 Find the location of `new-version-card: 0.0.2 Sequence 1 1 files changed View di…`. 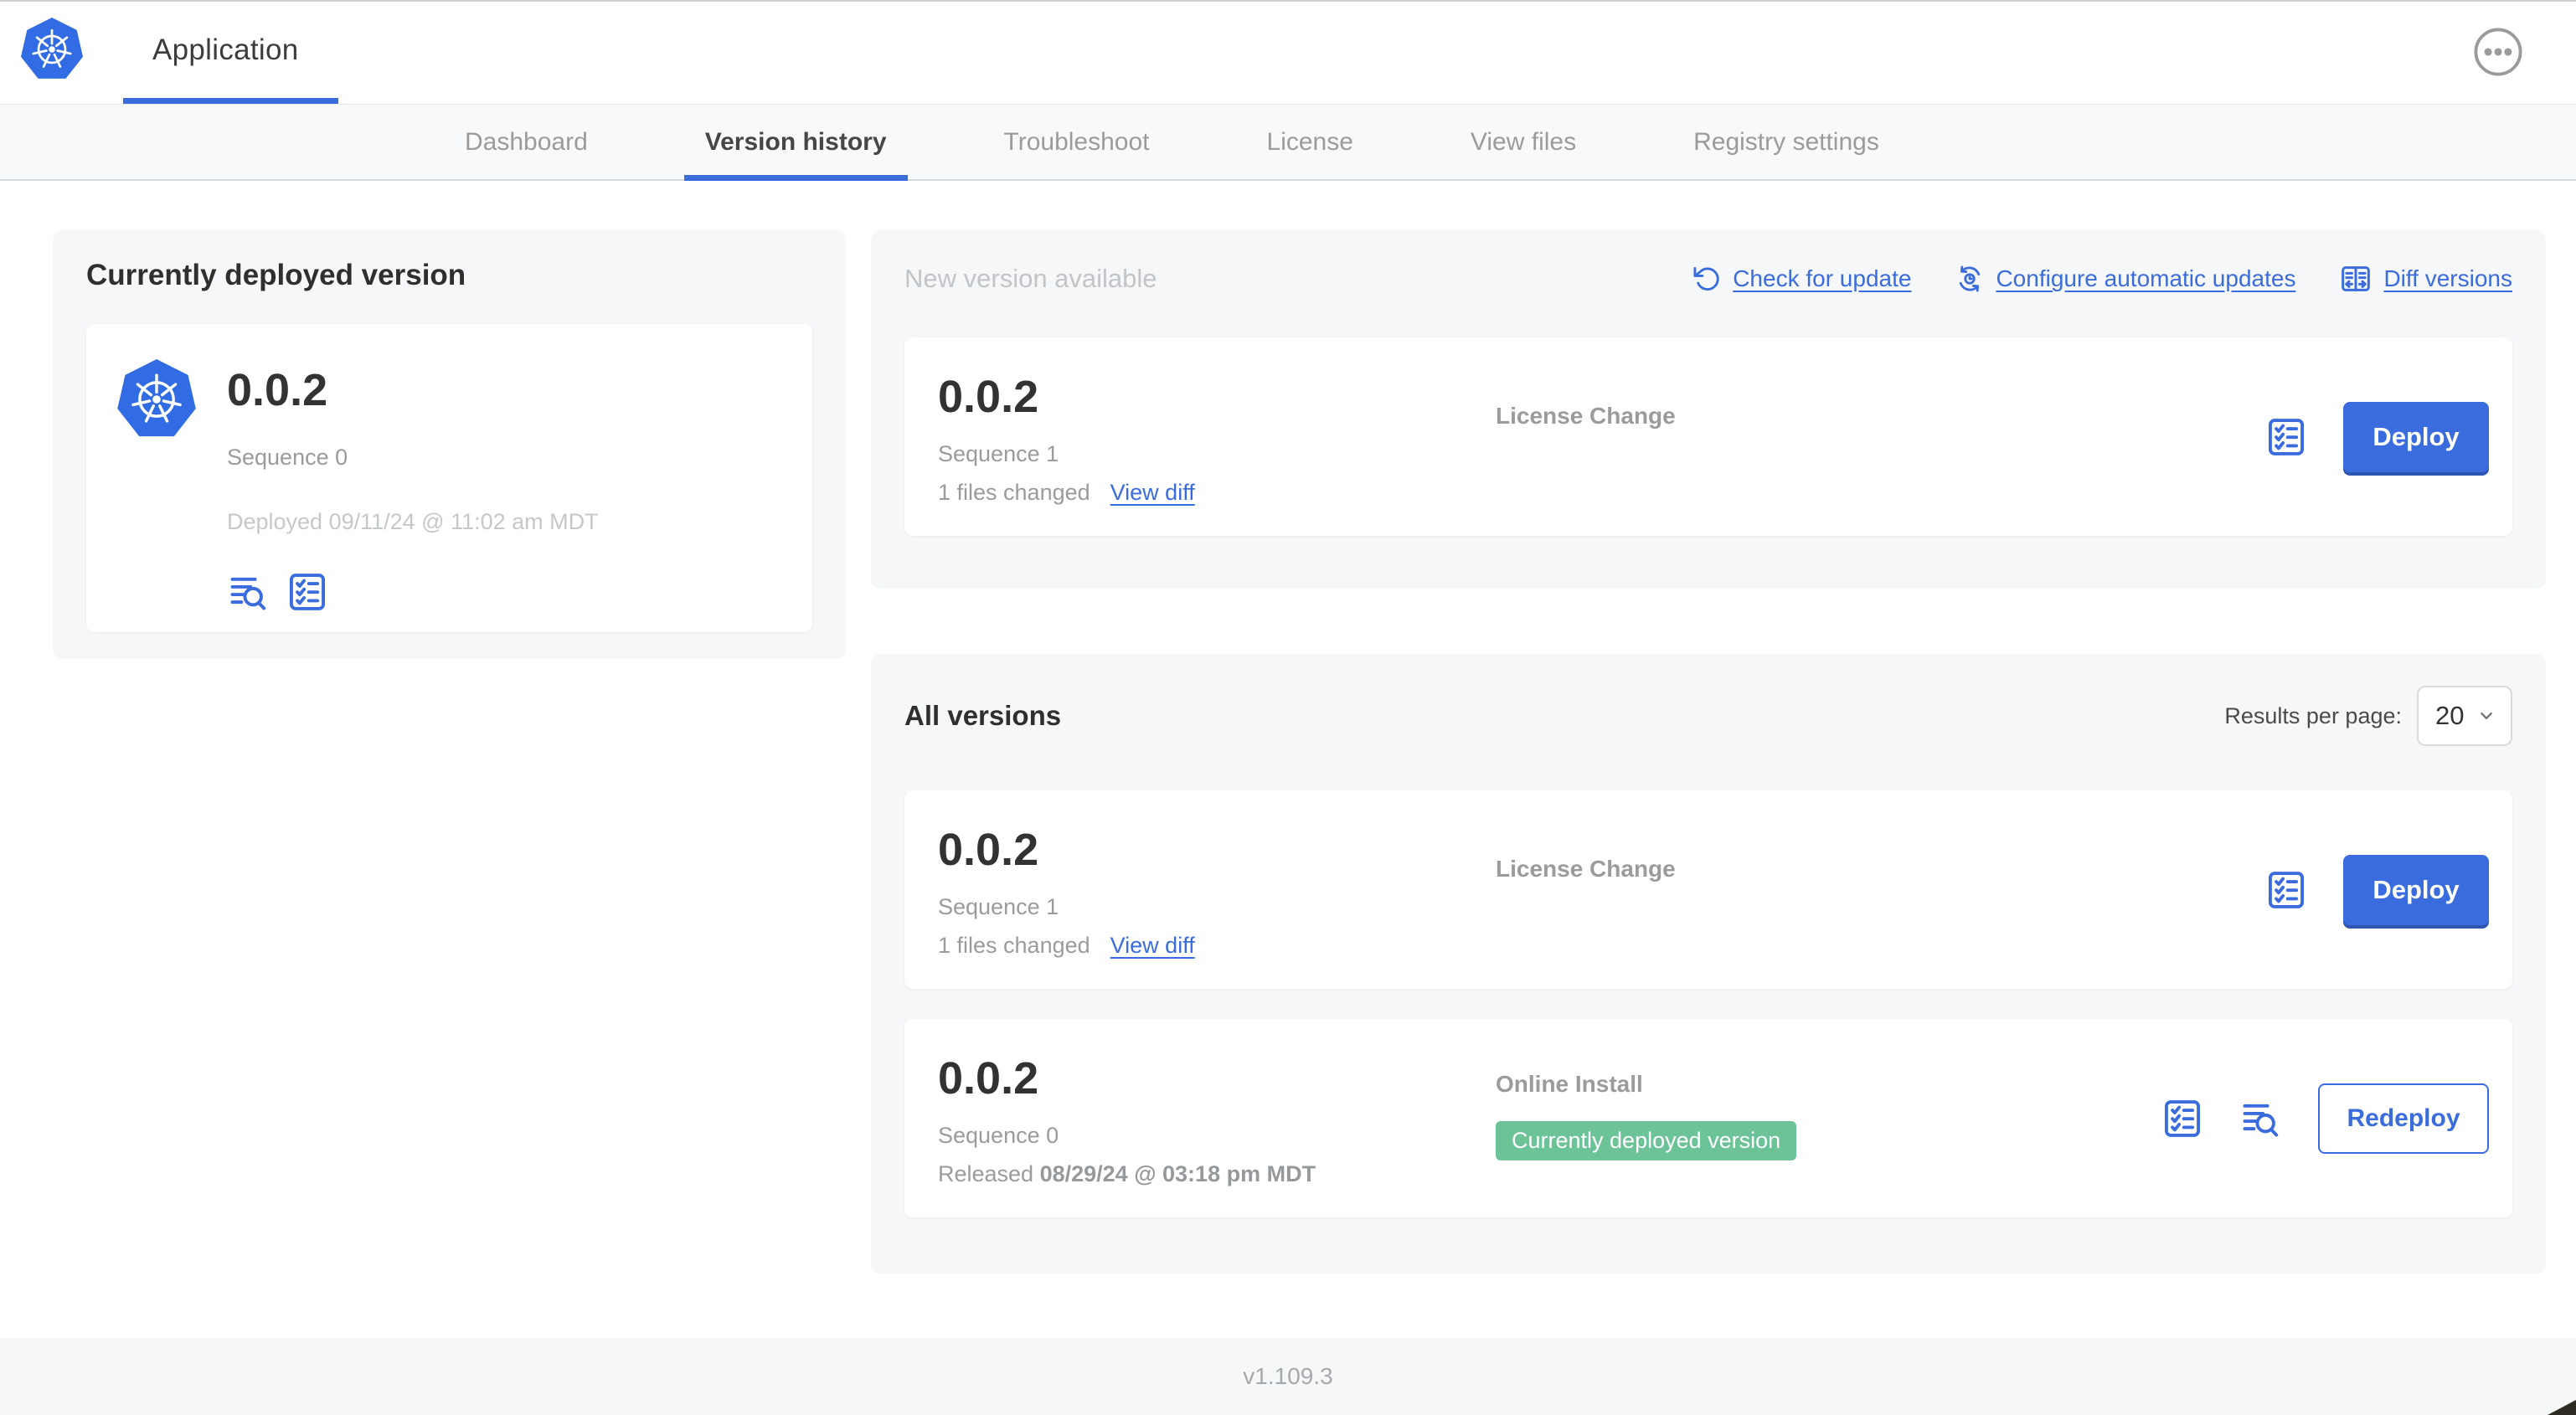

new-version-card: 0.0.2 Sequence 1 1 files changed View di… is located at coordinates (1708, 436).